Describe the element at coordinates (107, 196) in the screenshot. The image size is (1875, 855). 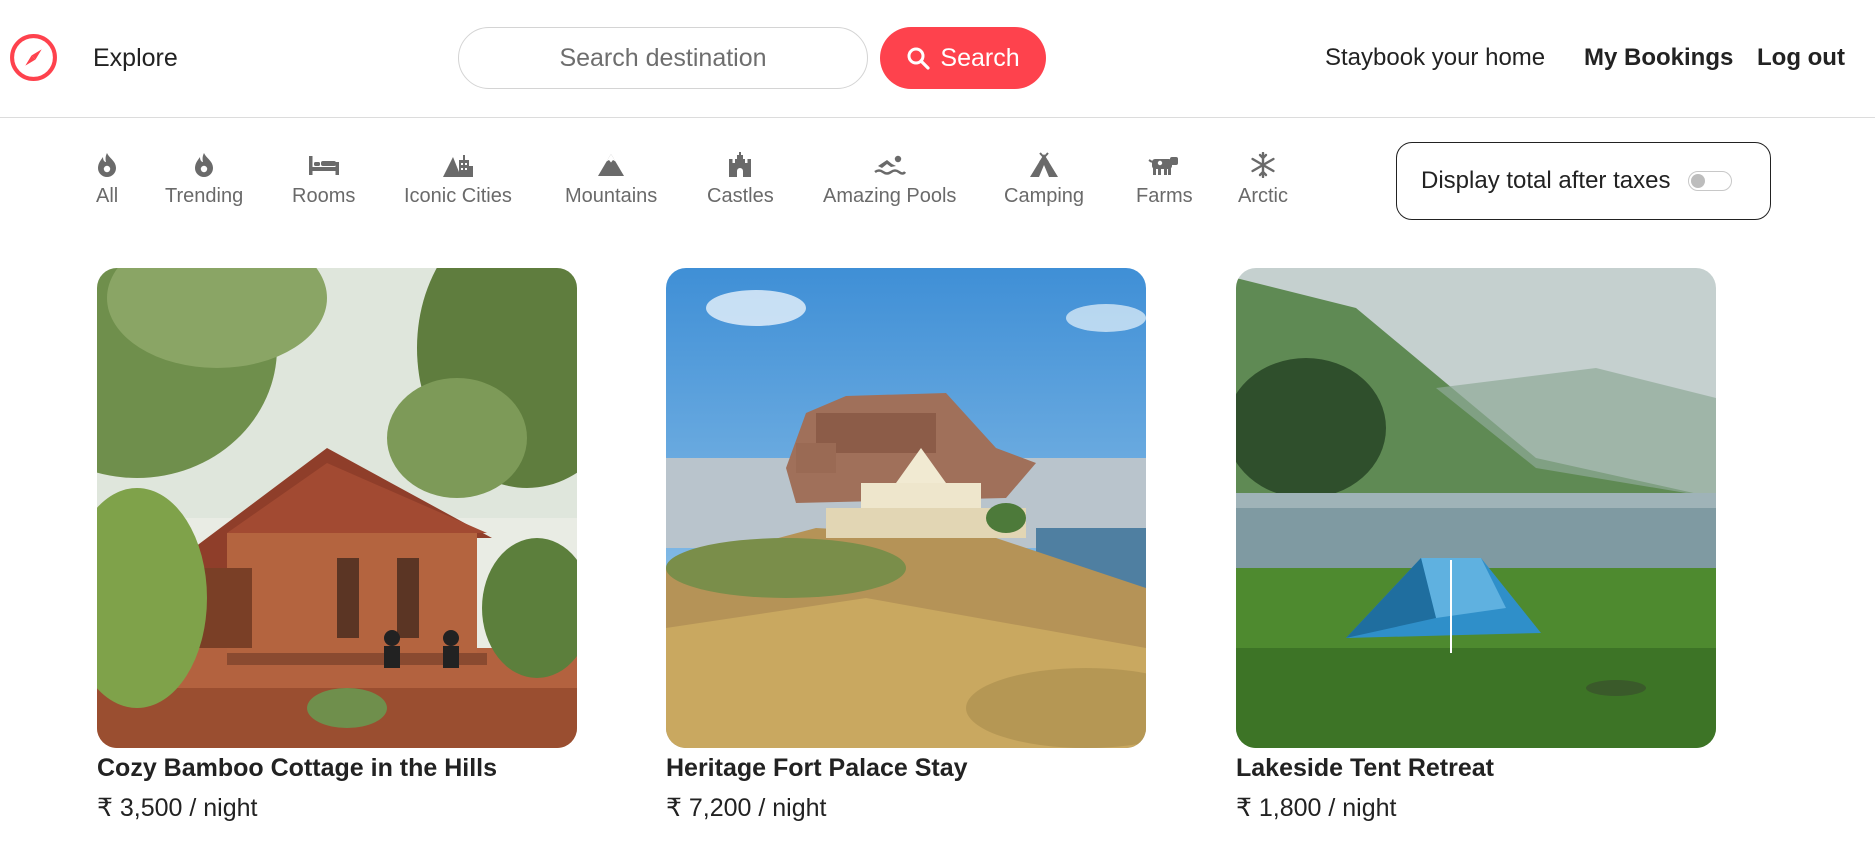
I see `filter-label: All` at that location.